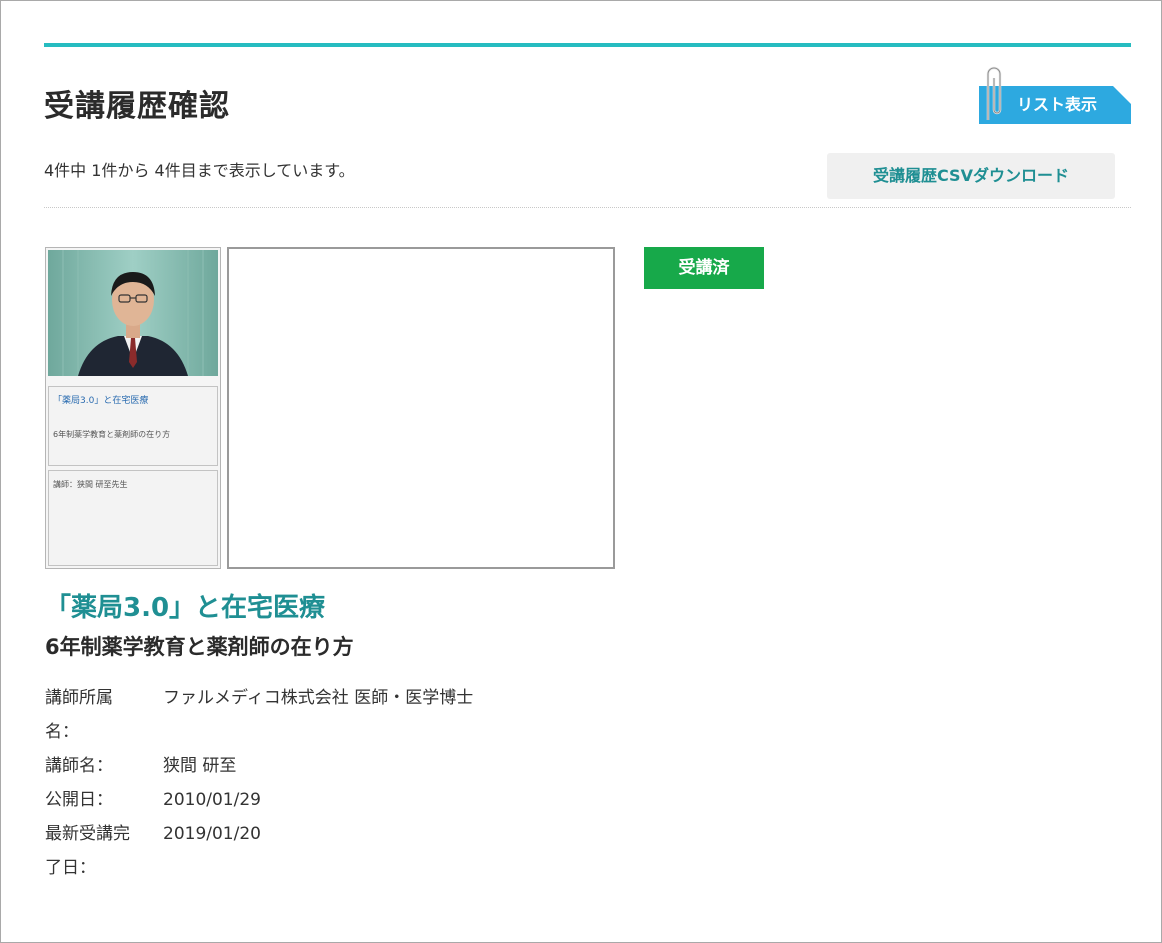 The image size is (1162, 943). I want to click on thumbnail-title: 「薬局3.0」と在宅医療, so click(101, 401).